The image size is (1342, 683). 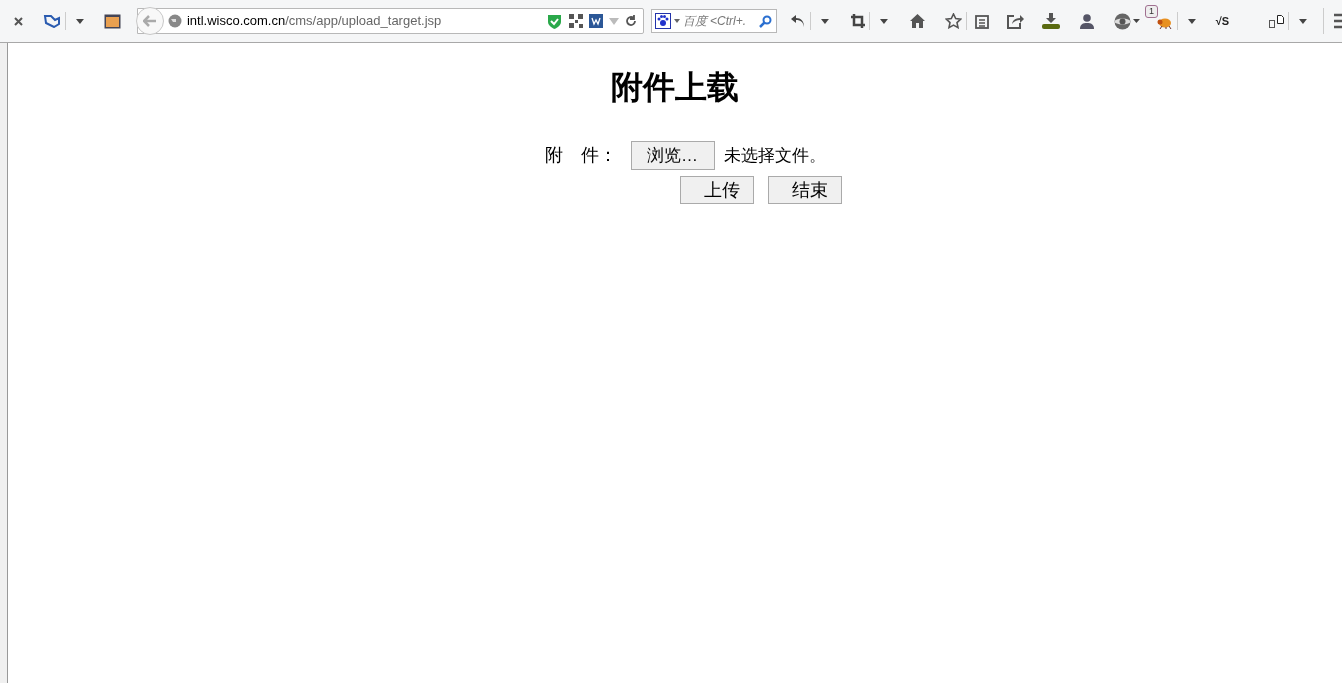 What do you see at coordinates (675, 87) in the screenshot?
I see `page-title: 附件上载` at bounding box center [675, 87].